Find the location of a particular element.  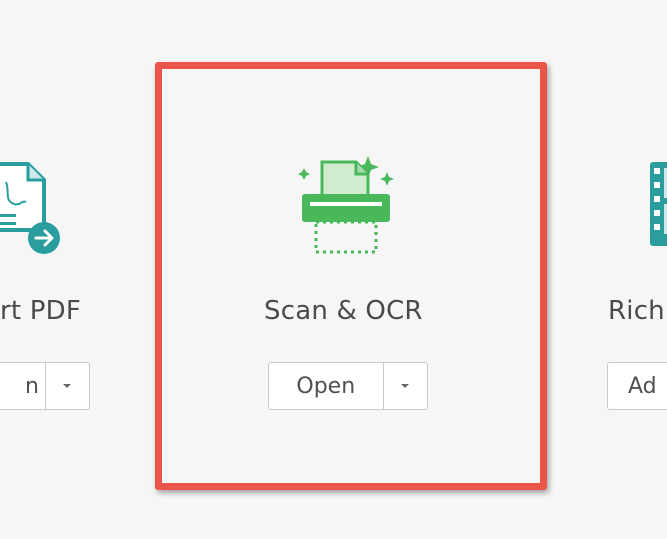

tool-label-rich-media: Rich is located at coordinates (636, 311).